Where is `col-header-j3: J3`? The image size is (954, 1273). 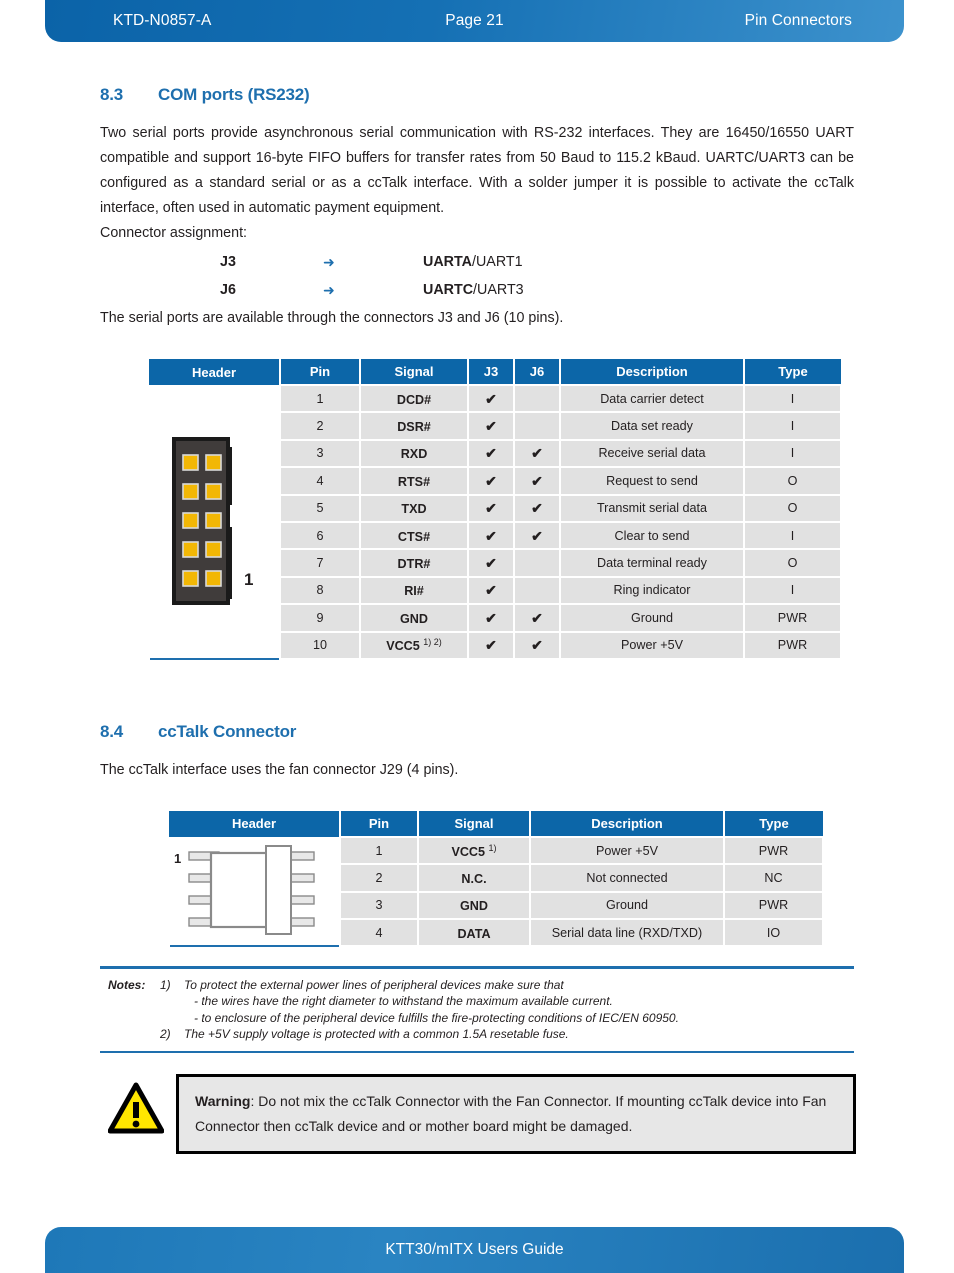
col-header-j3: J3 is located at coordinates (491, 372).